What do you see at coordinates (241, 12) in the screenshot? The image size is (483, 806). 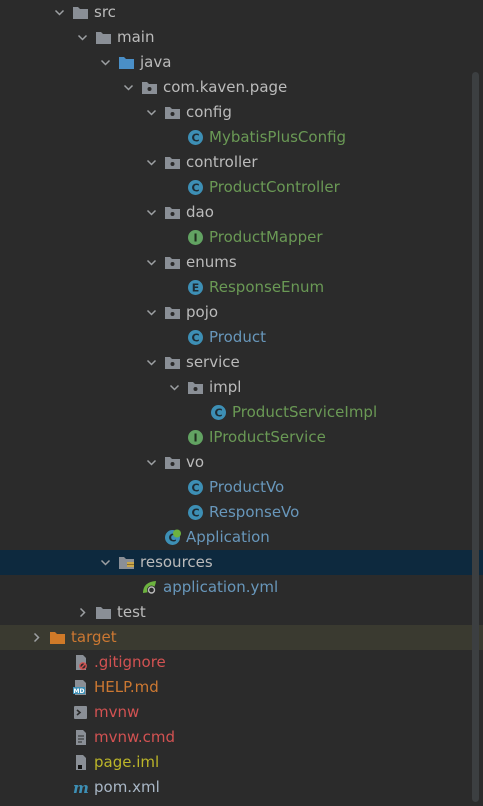 I see `tree-item-src: src` at bounding box center [241, 12].